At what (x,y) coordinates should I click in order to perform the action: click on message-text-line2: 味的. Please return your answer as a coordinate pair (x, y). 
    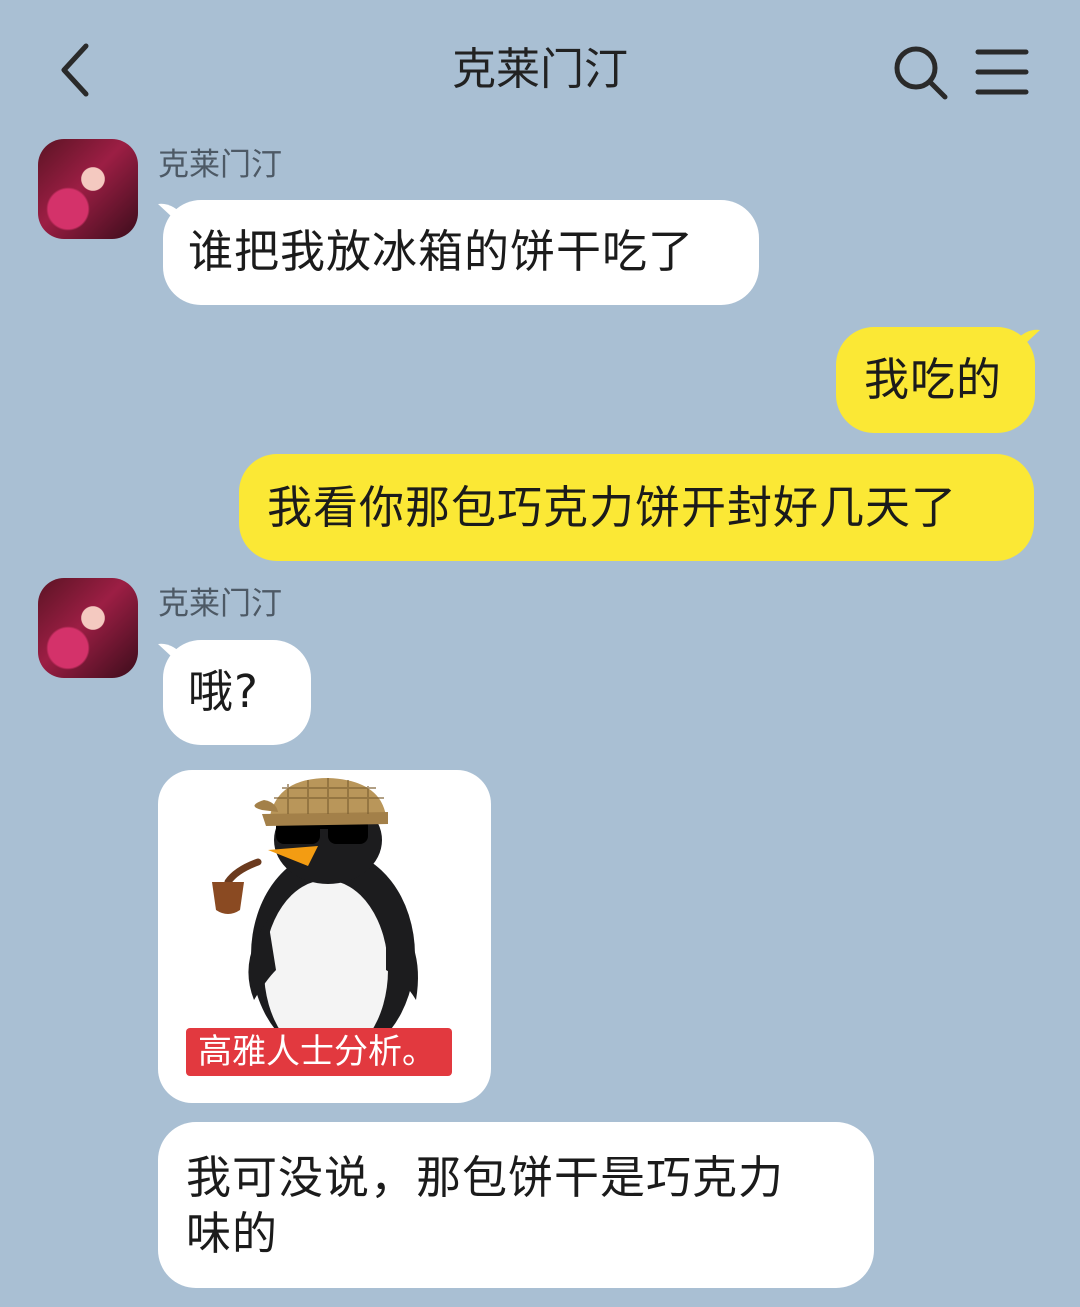
    Looking at the image, I should click on (232, 1233).